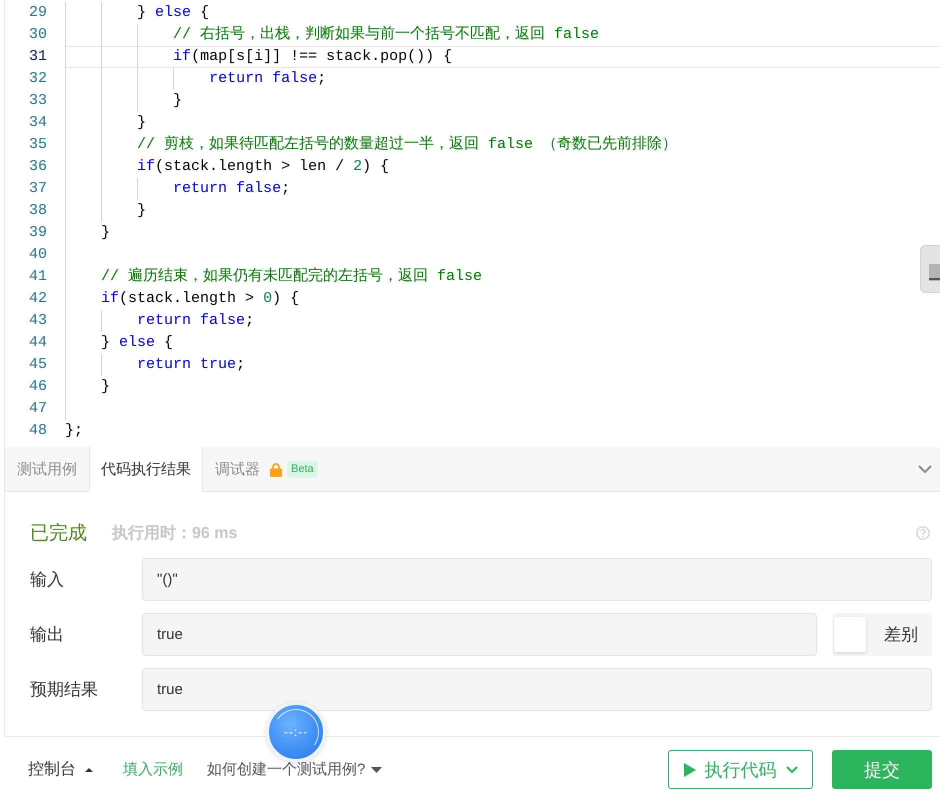  I want to click on line-number: 40, so click(37, 255).